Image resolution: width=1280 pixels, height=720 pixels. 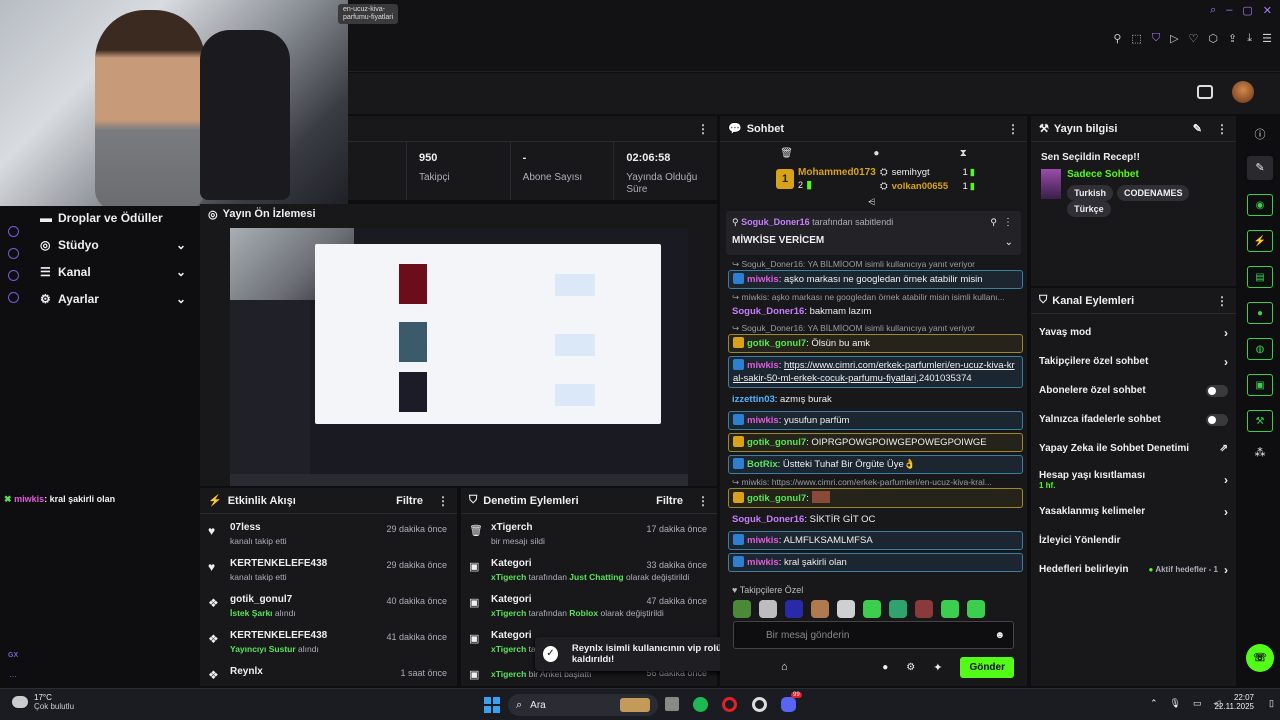 What do you see at coordinates (672, 704) in the screenshot?
I see `taskbar-app-files` at bounding box center [672, 704].